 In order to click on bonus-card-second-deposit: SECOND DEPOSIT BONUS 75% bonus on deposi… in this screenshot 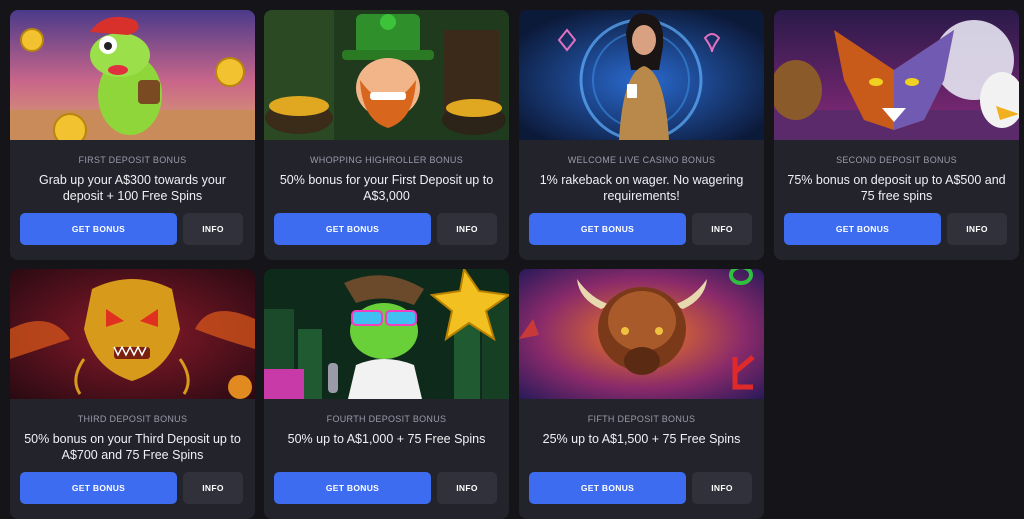, I will do `click(896, 135)`.